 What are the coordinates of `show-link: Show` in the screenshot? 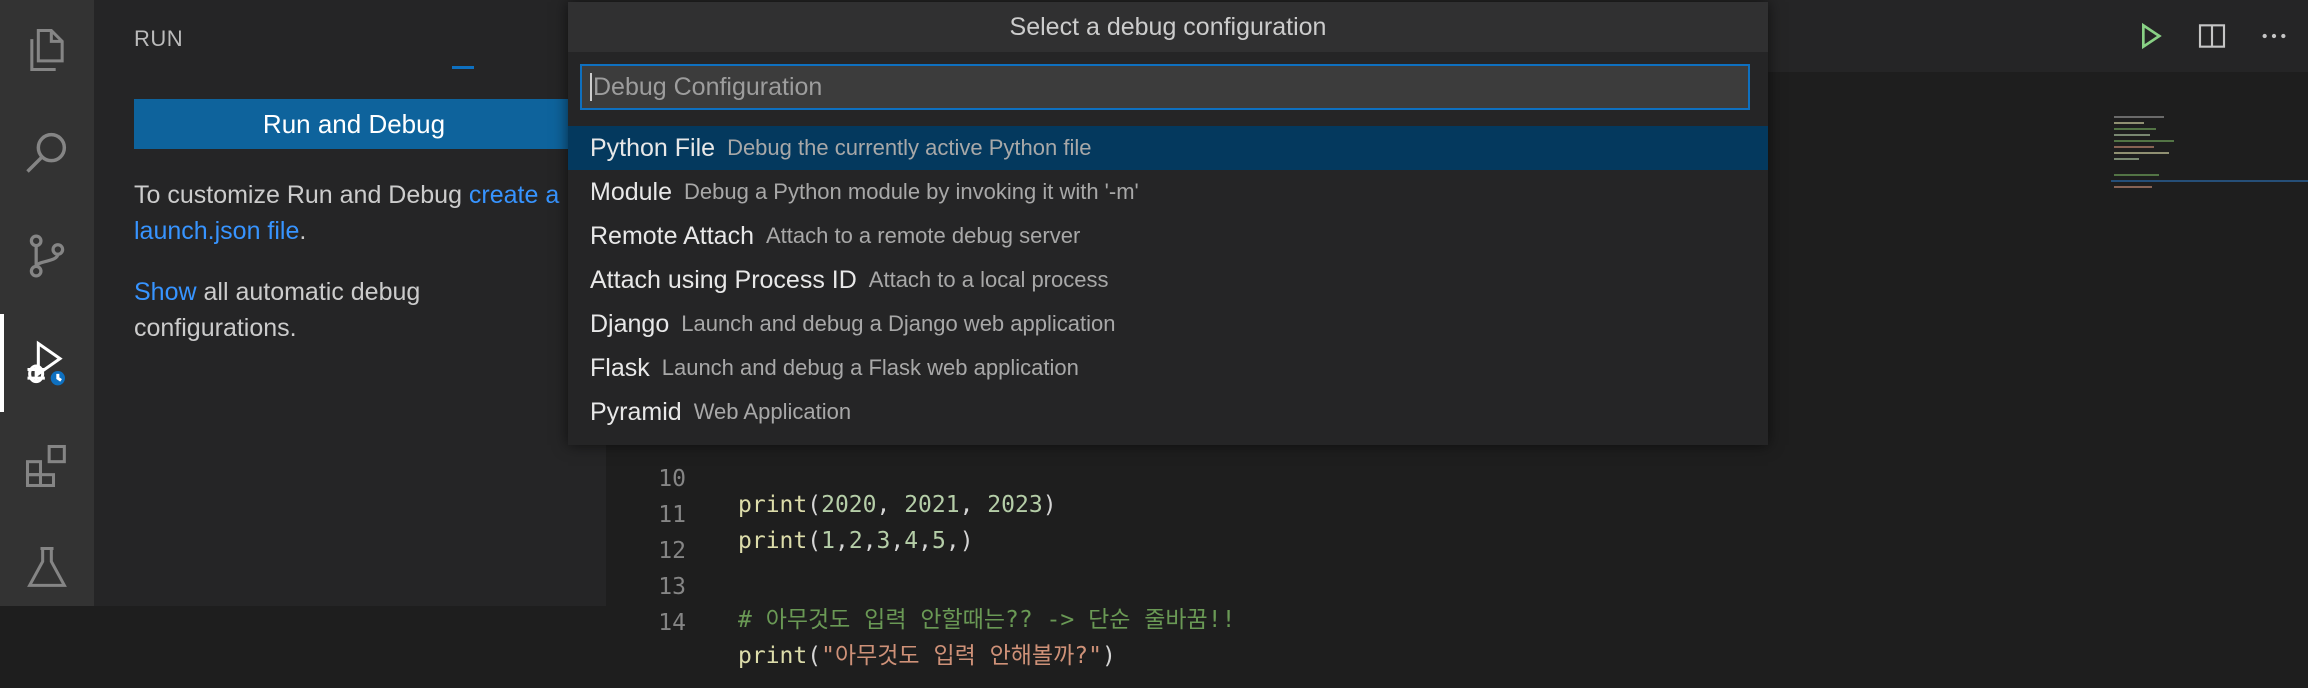 It's located at (165, 292).